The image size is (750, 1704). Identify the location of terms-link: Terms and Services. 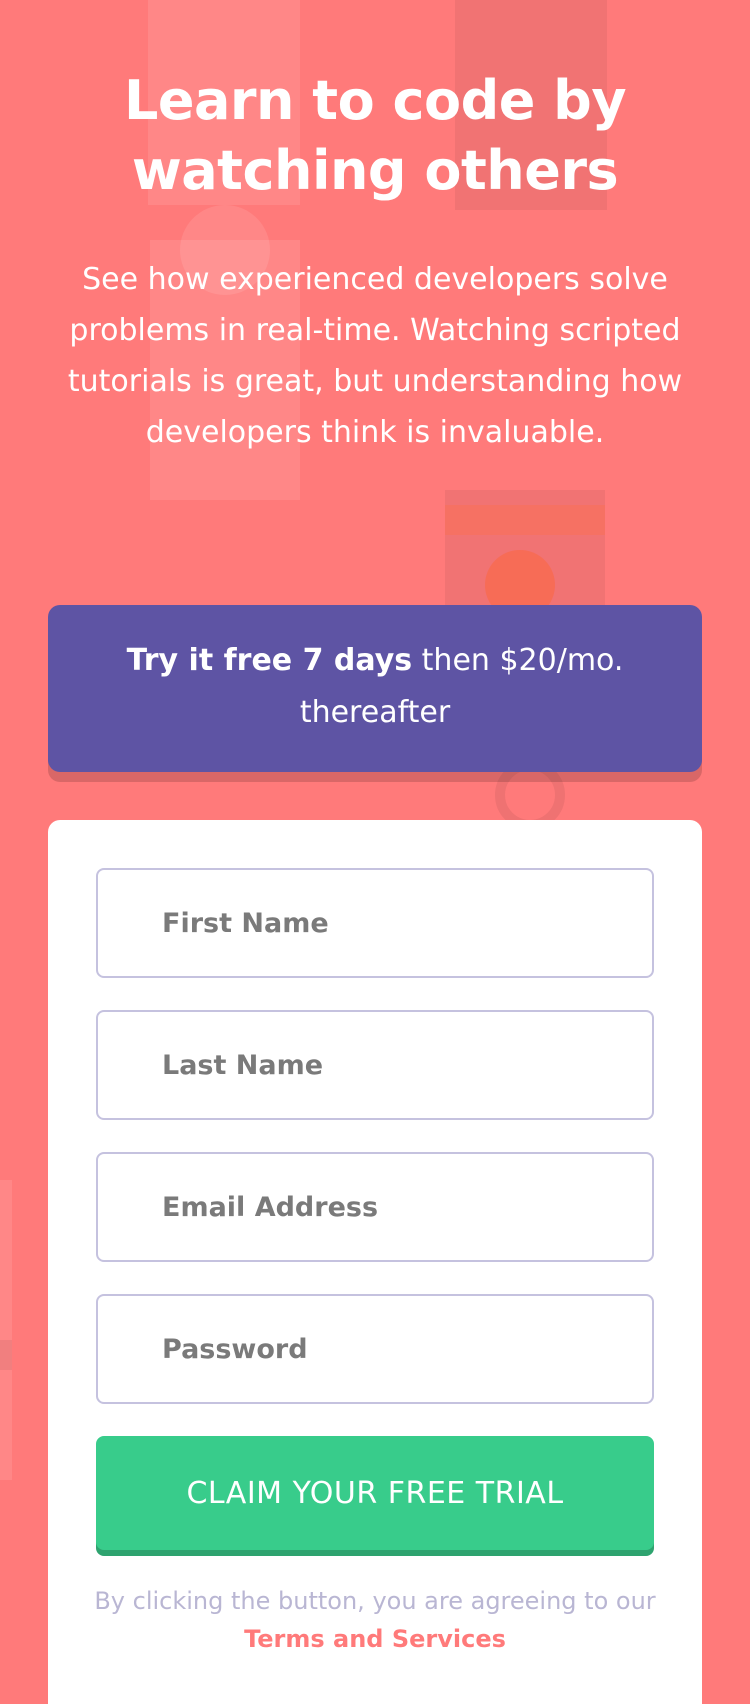
(375, 1639).